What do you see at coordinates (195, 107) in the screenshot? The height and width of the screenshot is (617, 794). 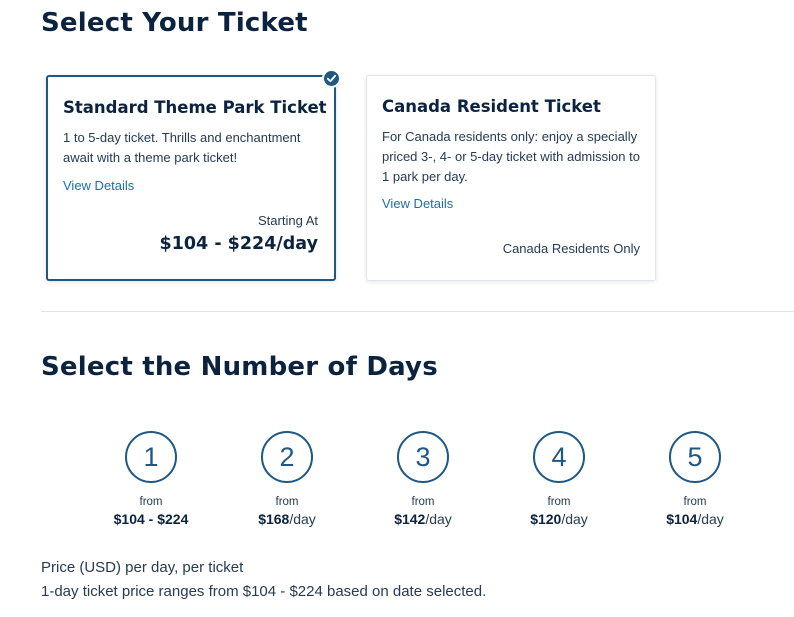 I see `card-title: Standard Theme Park Ticket` at bounding box center [195, 107].